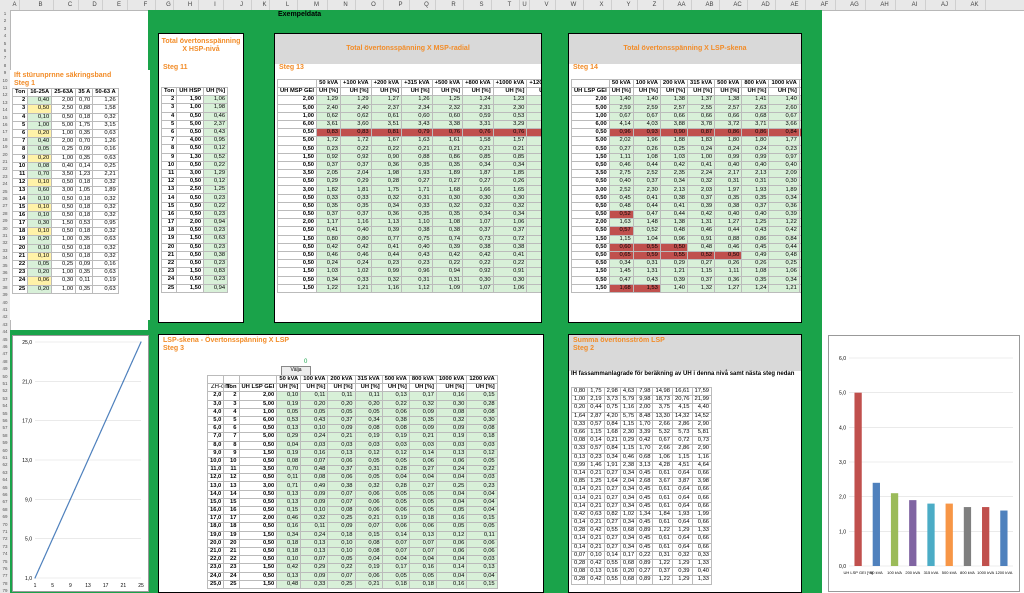 Image resolution: width=1024 pixels, height=593 pixels. What do you see at coordinates (5, 561) in the screenshot?
I see `row-number: 75` at bounding box center [5, 561].